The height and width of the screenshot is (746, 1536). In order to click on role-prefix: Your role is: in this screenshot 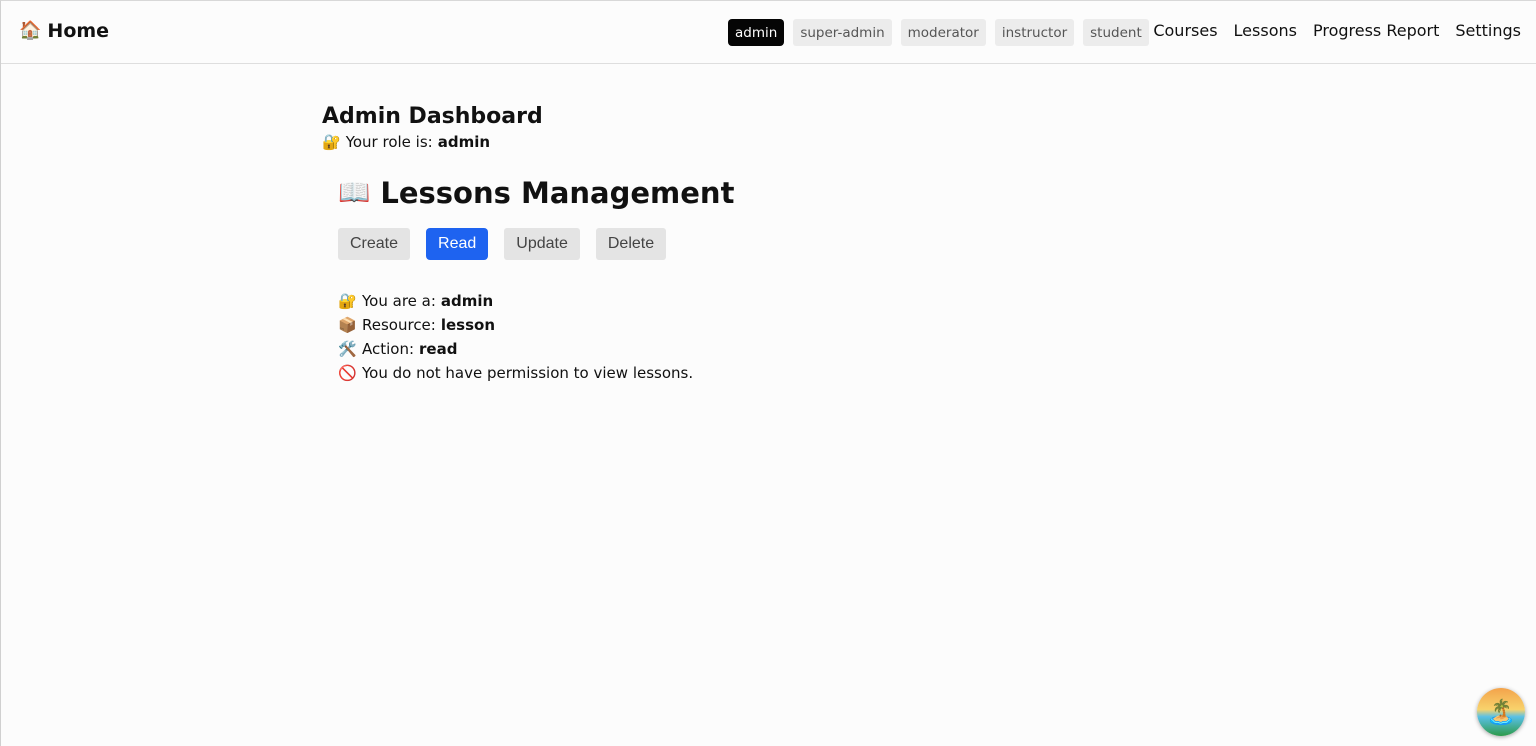, I will do `click(389, 142)`.